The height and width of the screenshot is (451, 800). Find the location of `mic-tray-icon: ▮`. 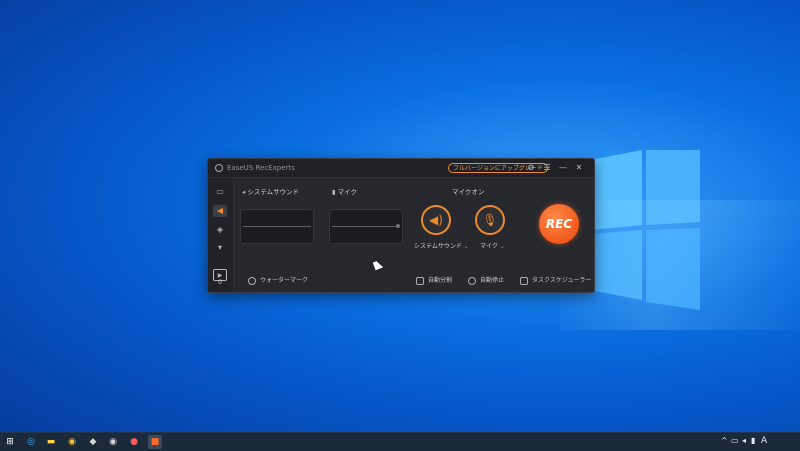

mic-tray-icon: ▮ is located at coordinates (753, 440).